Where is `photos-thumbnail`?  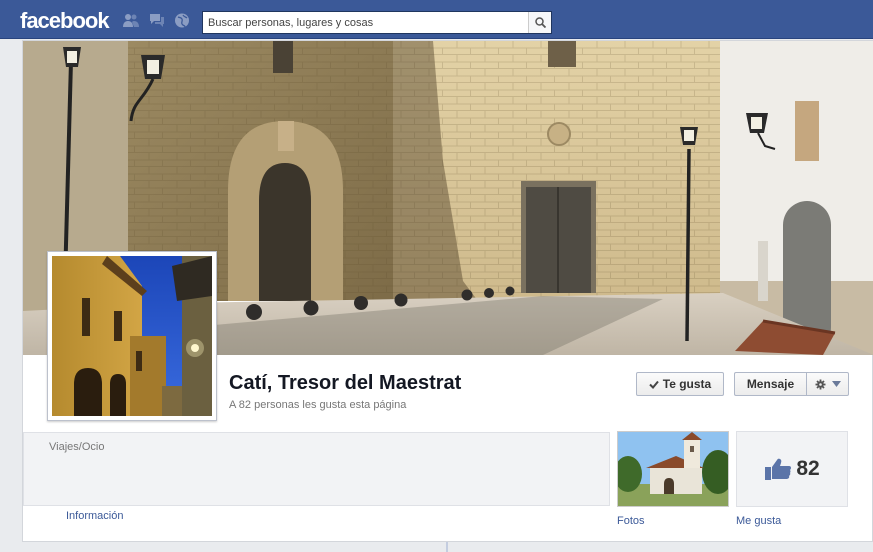
photos-thumbnail is located at coordinates (673, 469).